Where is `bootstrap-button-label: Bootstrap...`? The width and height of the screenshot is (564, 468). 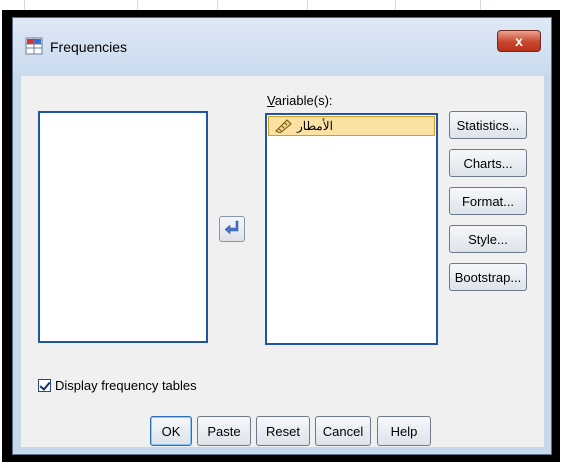 bootstrap-button-label: Bootstrap... is located at coordinates (488, 277).